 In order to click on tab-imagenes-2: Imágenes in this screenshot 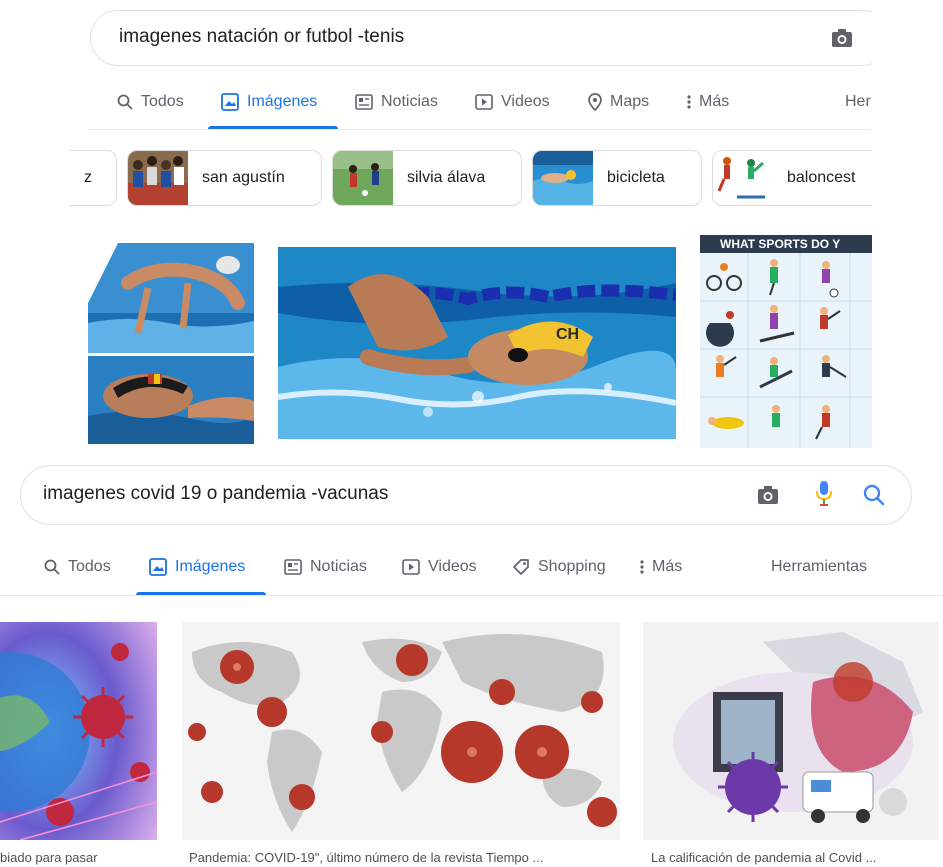, I will do `click(197, 567)`.